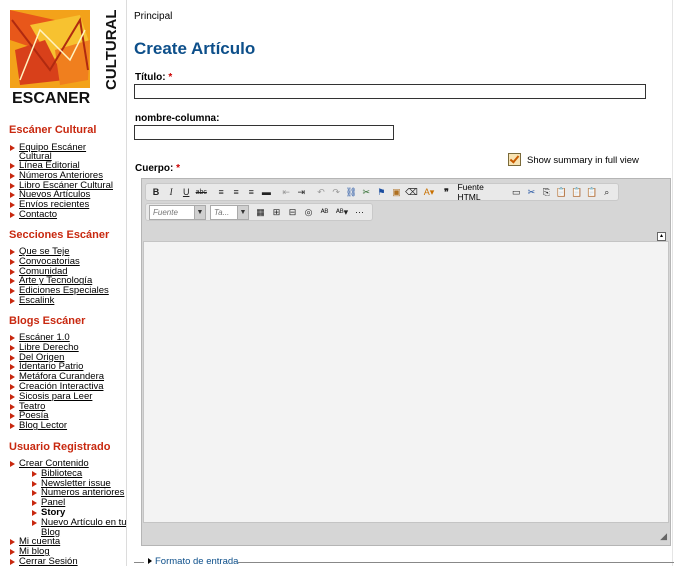 The height and width of the screenshot is (568, 681). I want to click on undo-icon: ↶, so click(321, 192).